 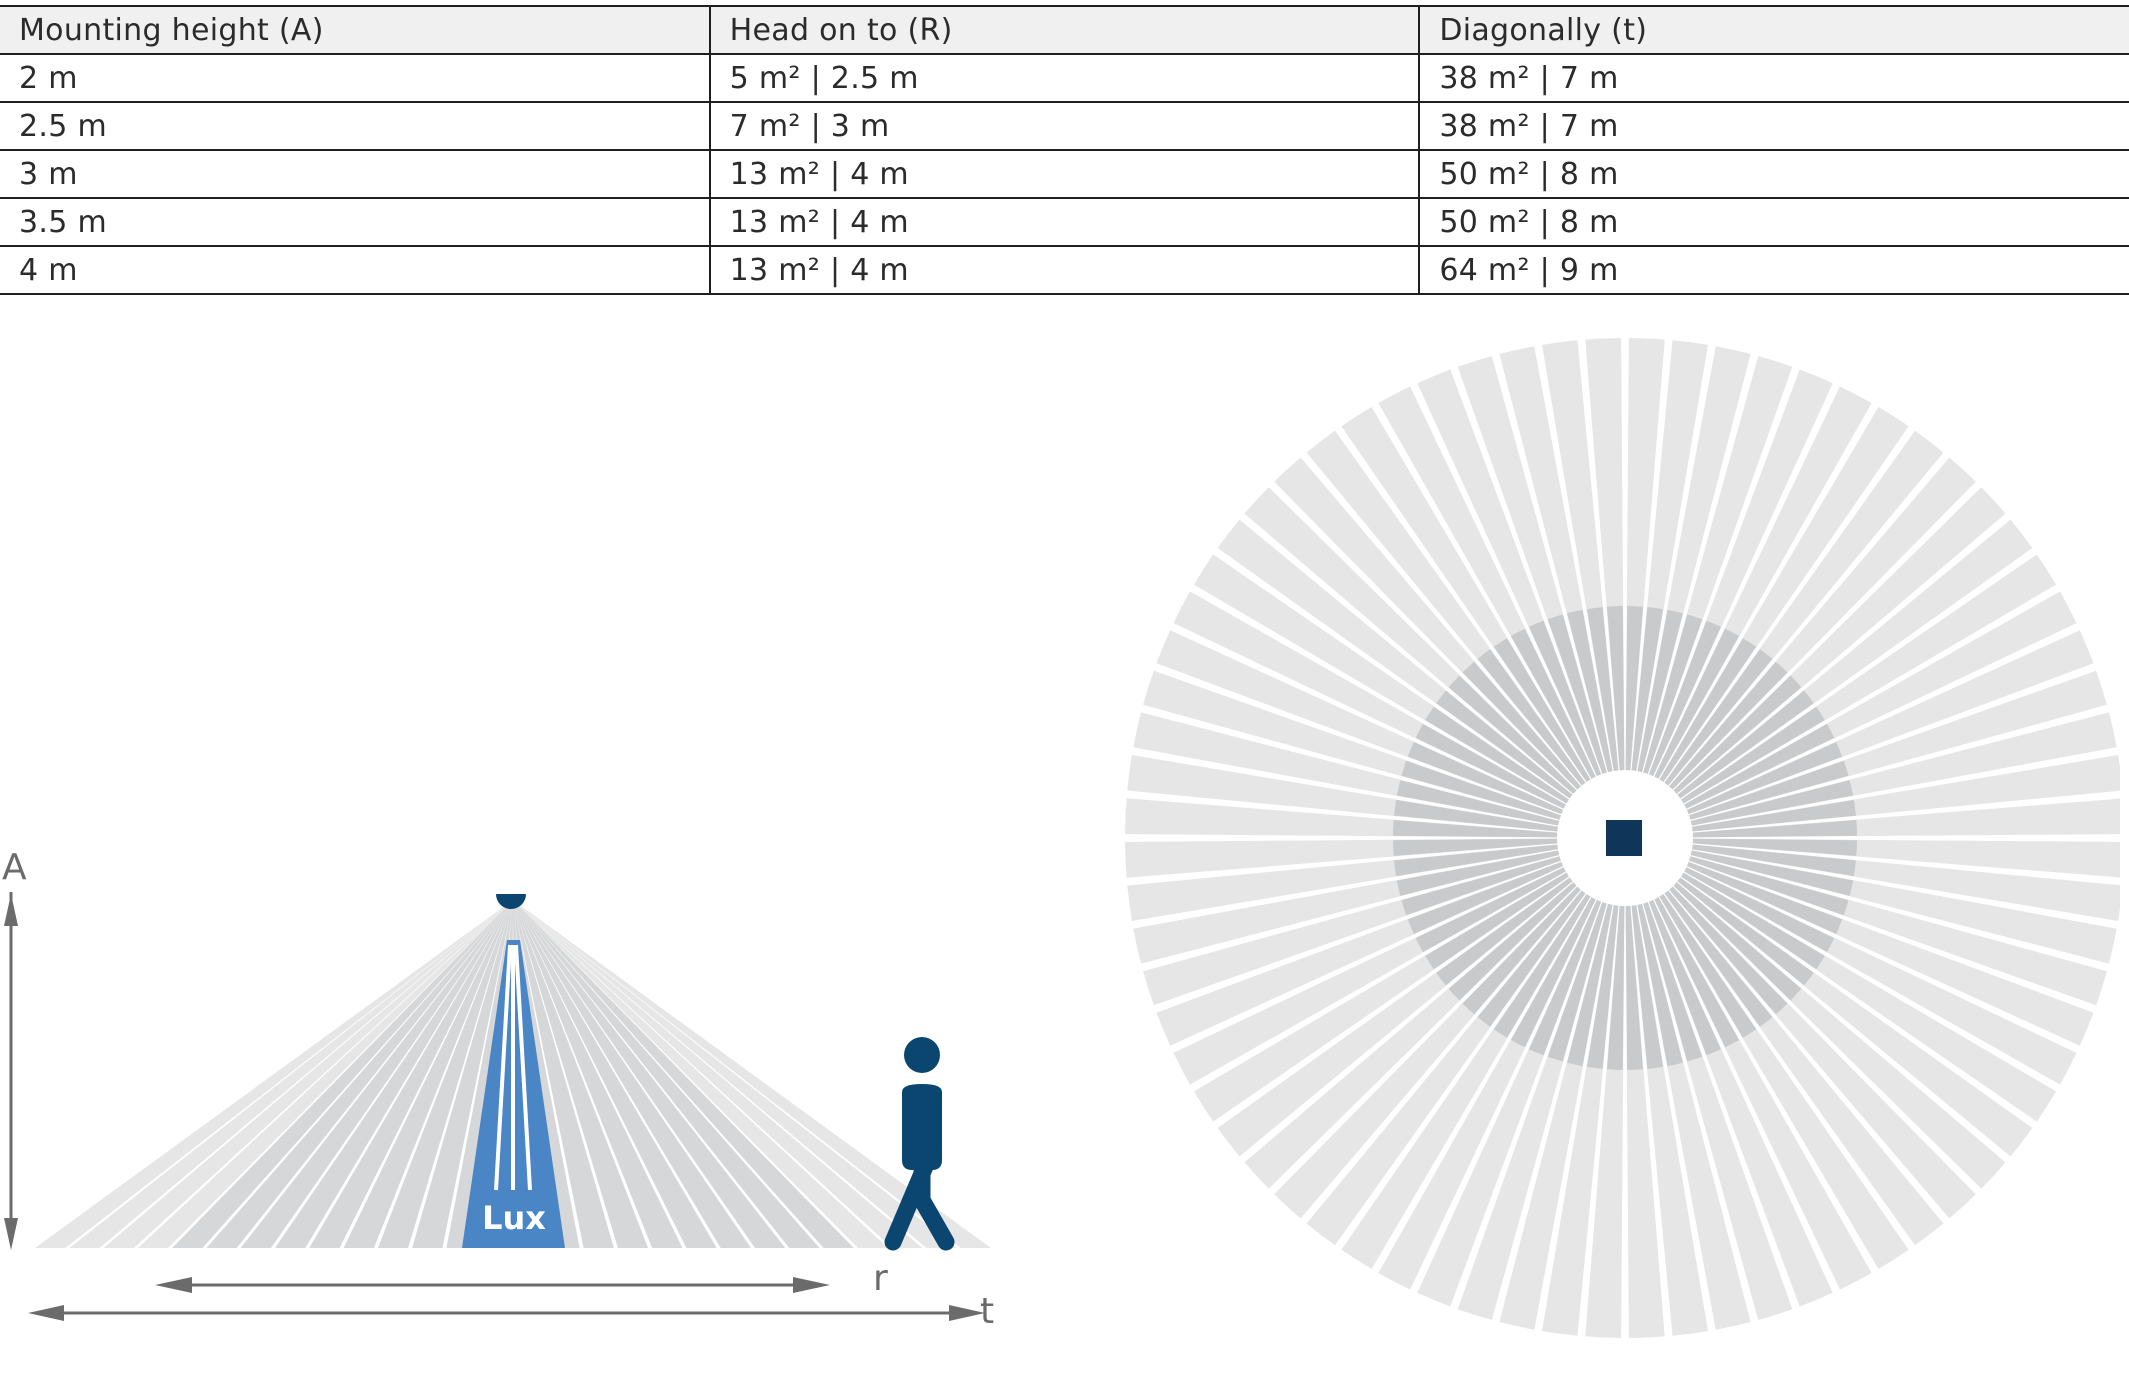 I want to click on table-row: 2.5 m 7 m² | 3 m 38 m² | 7 m, so click(x=1064, y=126).